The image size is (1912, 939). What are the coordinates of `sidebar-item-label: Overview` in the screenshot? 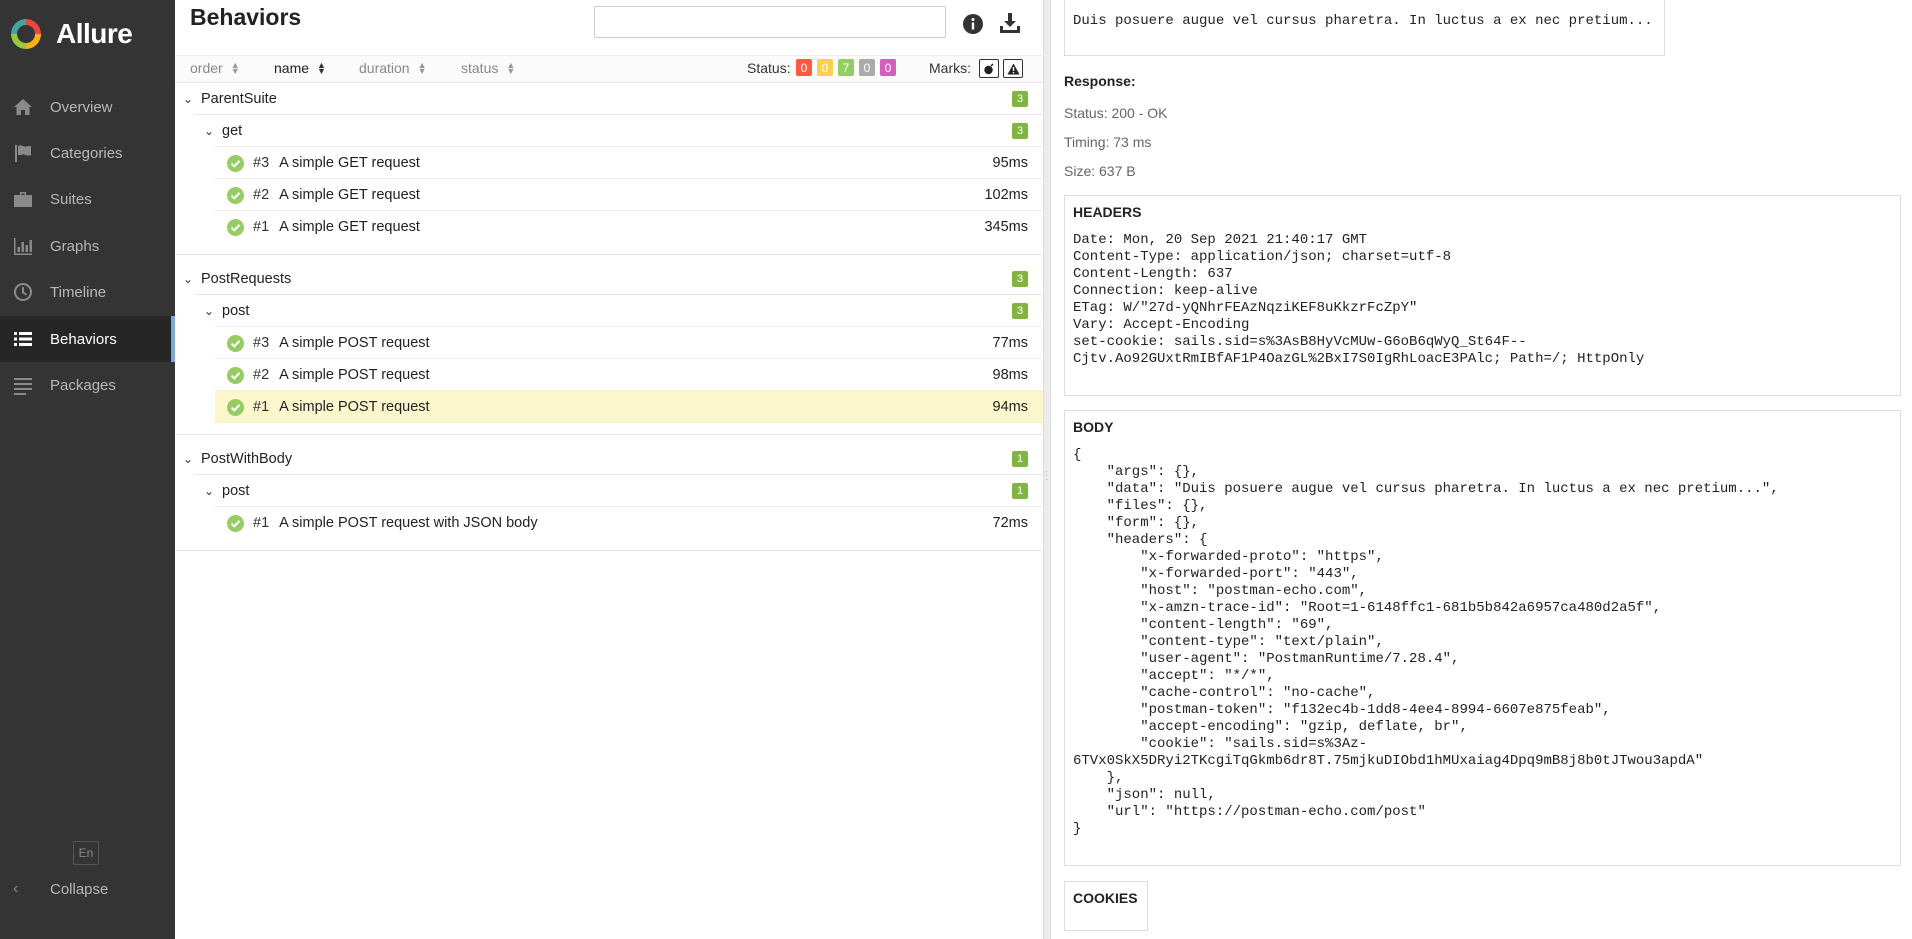 It's located at (81, 107).